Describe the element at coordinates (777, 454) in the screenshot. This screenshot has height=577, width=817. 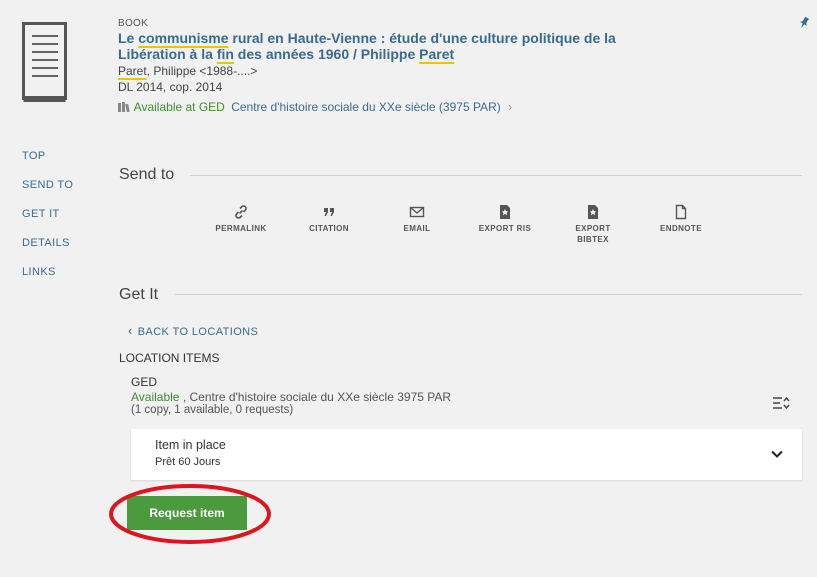
I see `chevron-down-icon` at that location.